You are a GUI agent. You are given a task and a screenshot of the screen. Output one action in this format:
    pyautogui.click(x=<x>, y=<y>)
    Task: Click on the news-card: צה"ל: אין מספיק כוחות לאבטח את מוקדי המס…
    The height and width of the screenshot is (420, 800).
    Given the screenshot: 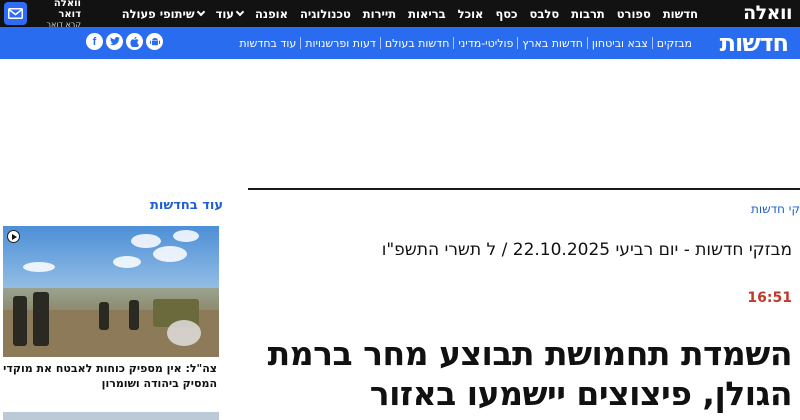 What is the action you would take?
    pyautogui.click(x=111, y=308)
    